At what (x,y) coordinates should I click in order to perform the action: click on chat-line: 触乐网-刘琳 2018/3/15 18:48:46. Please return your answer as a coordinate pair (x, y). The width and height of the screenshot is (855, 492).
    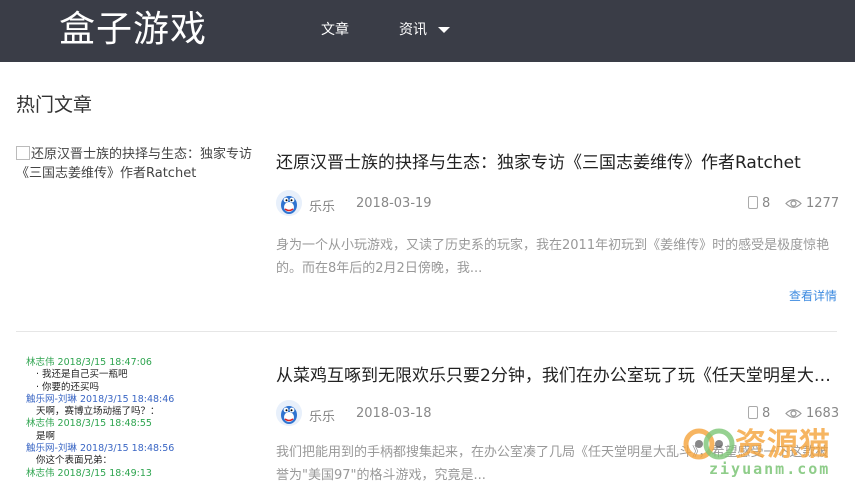
    Looking at the image, I should click on (100, 399).